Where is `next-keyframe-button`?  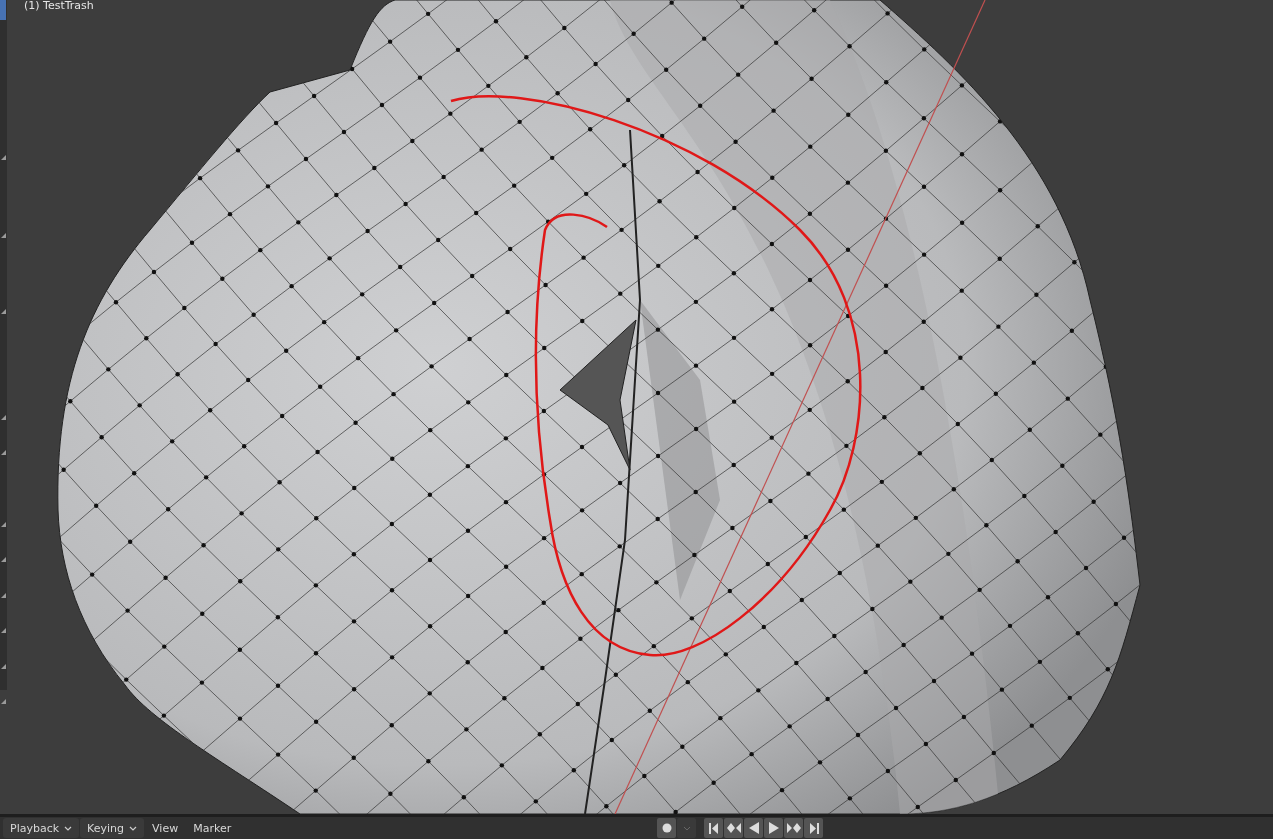 next-keyframe-button is located at coordinates (793, 828).